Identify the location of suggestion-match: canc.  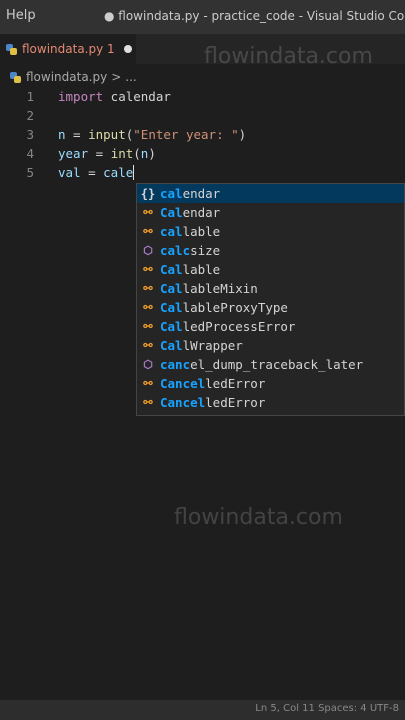
(175, 364).